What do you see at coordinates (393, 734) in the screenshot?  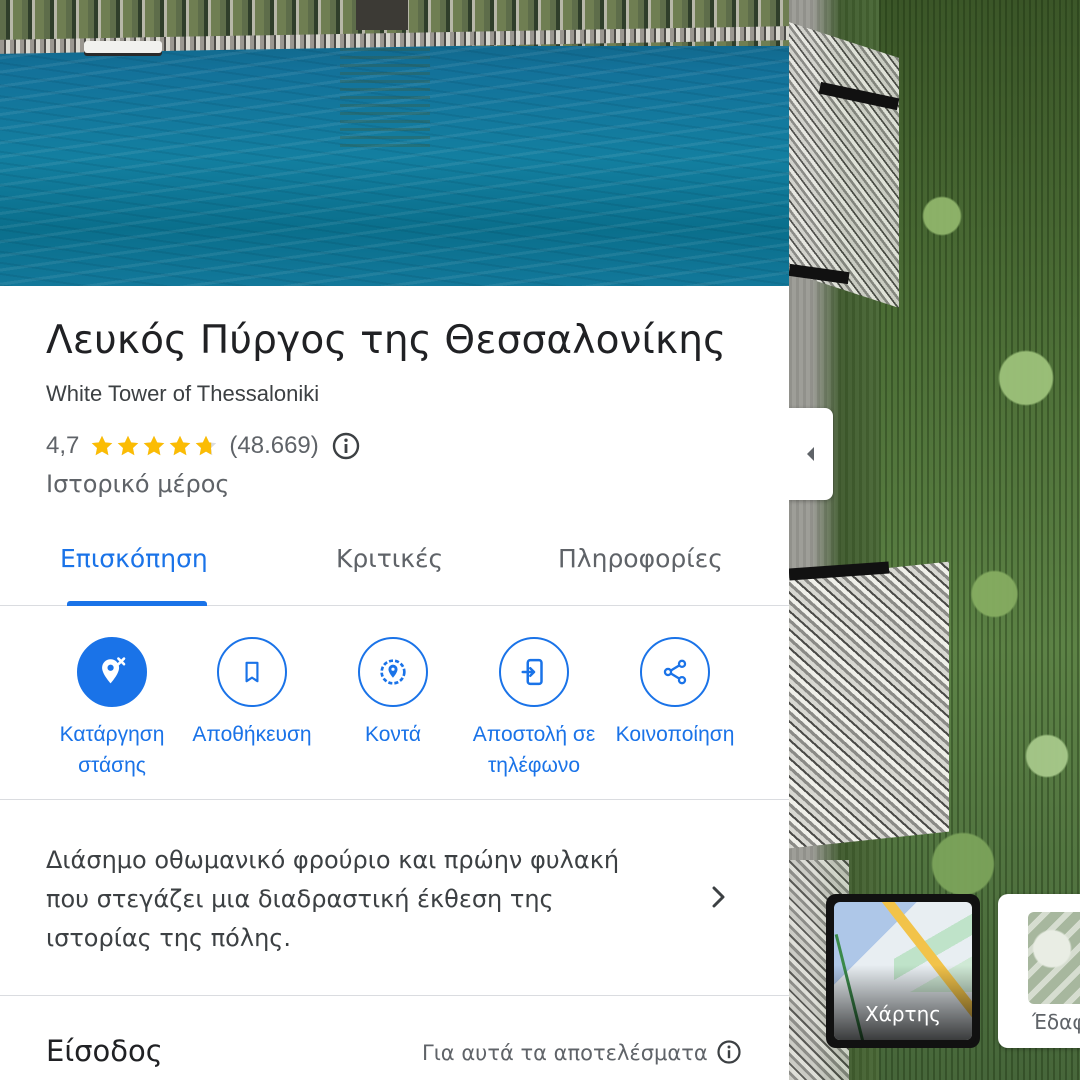 I see `nearby-label: Κοντά` at bounding box center [393, 734].